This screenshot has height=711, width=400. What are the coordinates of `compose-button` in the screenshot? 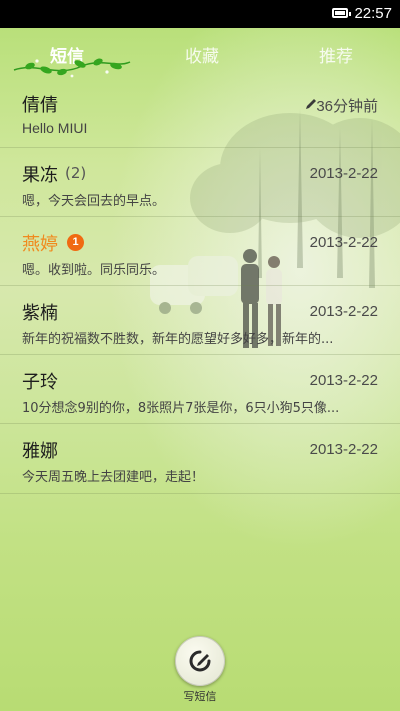 It's located at (200, 661).